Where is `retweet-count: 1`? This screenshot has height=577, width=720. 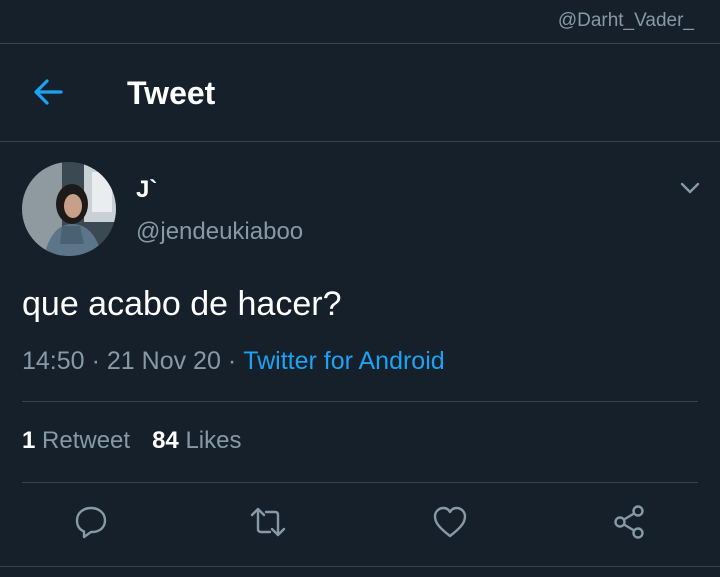
retweet-count: 1 is located at coordinates (29, 440).